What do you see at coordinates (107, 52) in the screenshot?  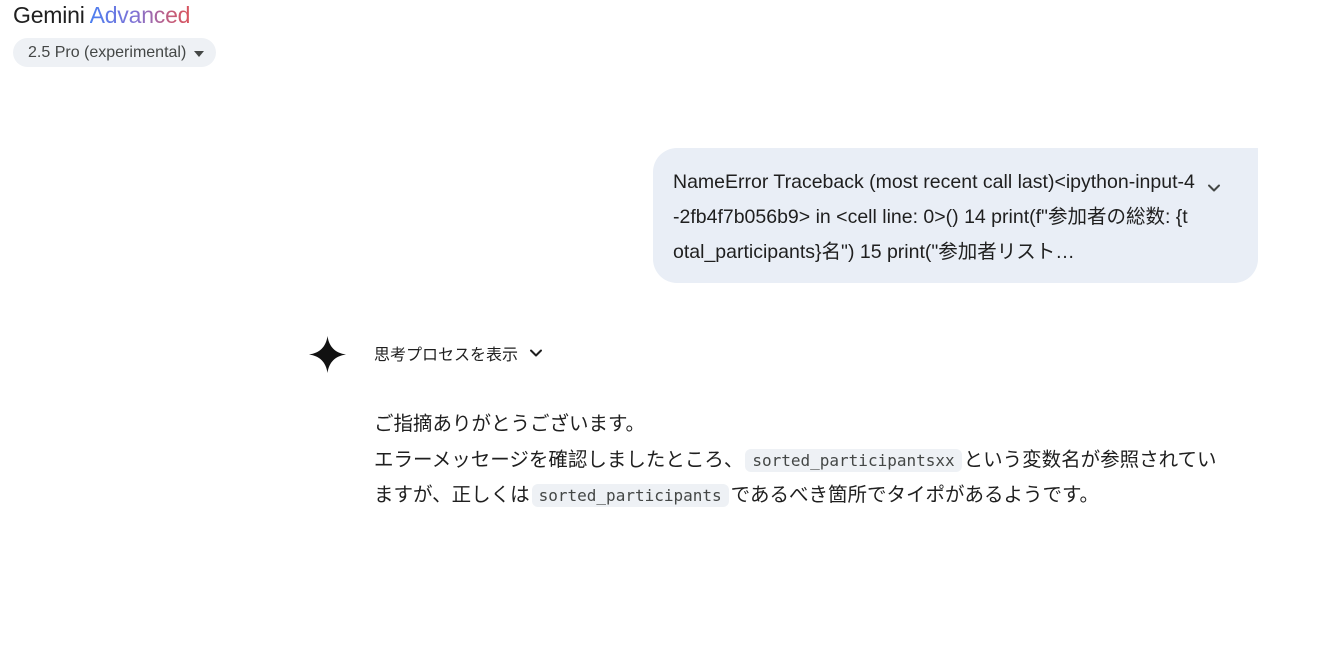 I see `model-selector-label: 2.5 Pro (experimental)` at bounding box center [107, 52].